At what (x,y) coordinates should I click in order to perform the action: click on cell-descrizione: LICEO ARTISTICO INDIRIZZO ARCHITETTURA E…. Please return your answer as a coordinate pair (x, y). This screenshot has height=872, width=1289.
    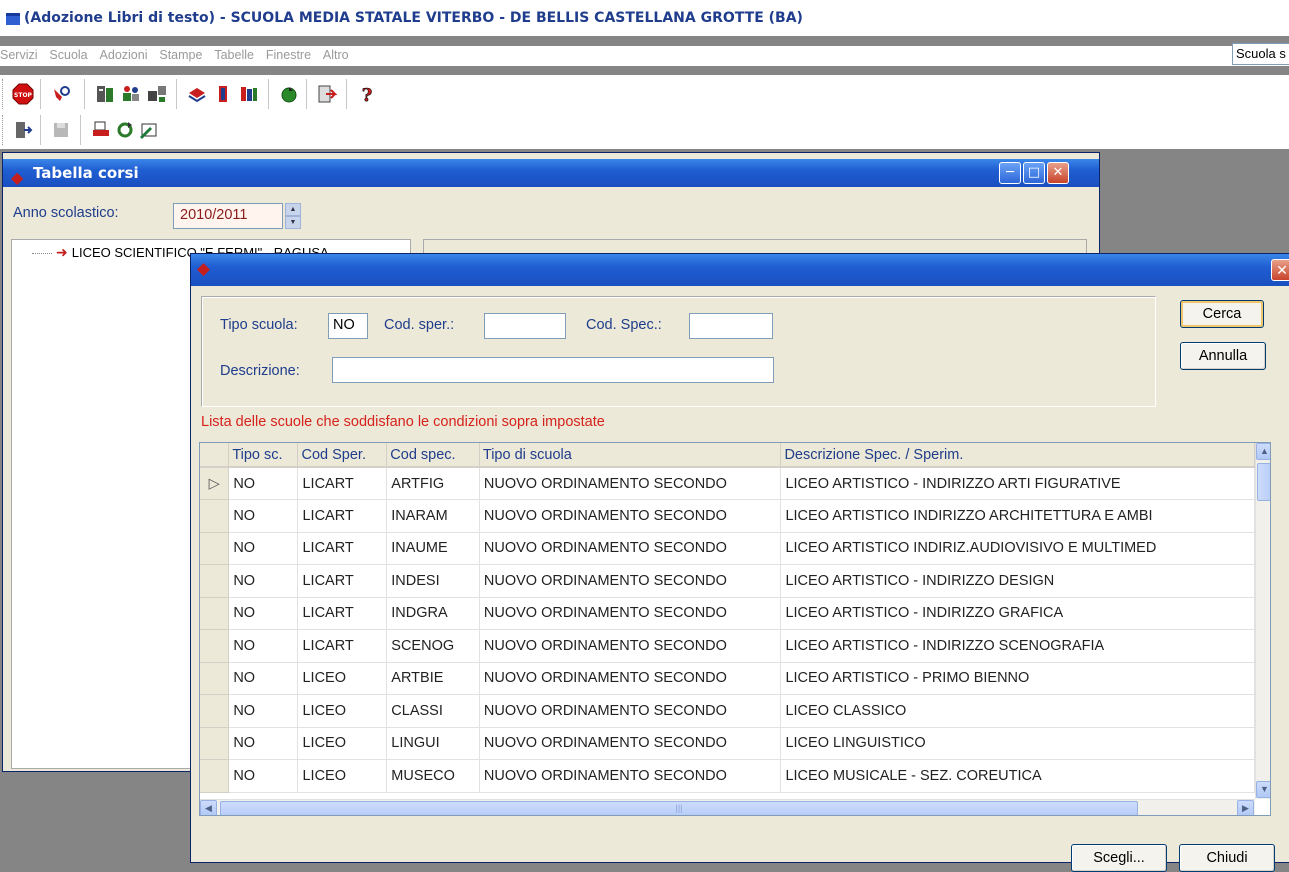
    Looking at the image, I should click on (1017, 516).